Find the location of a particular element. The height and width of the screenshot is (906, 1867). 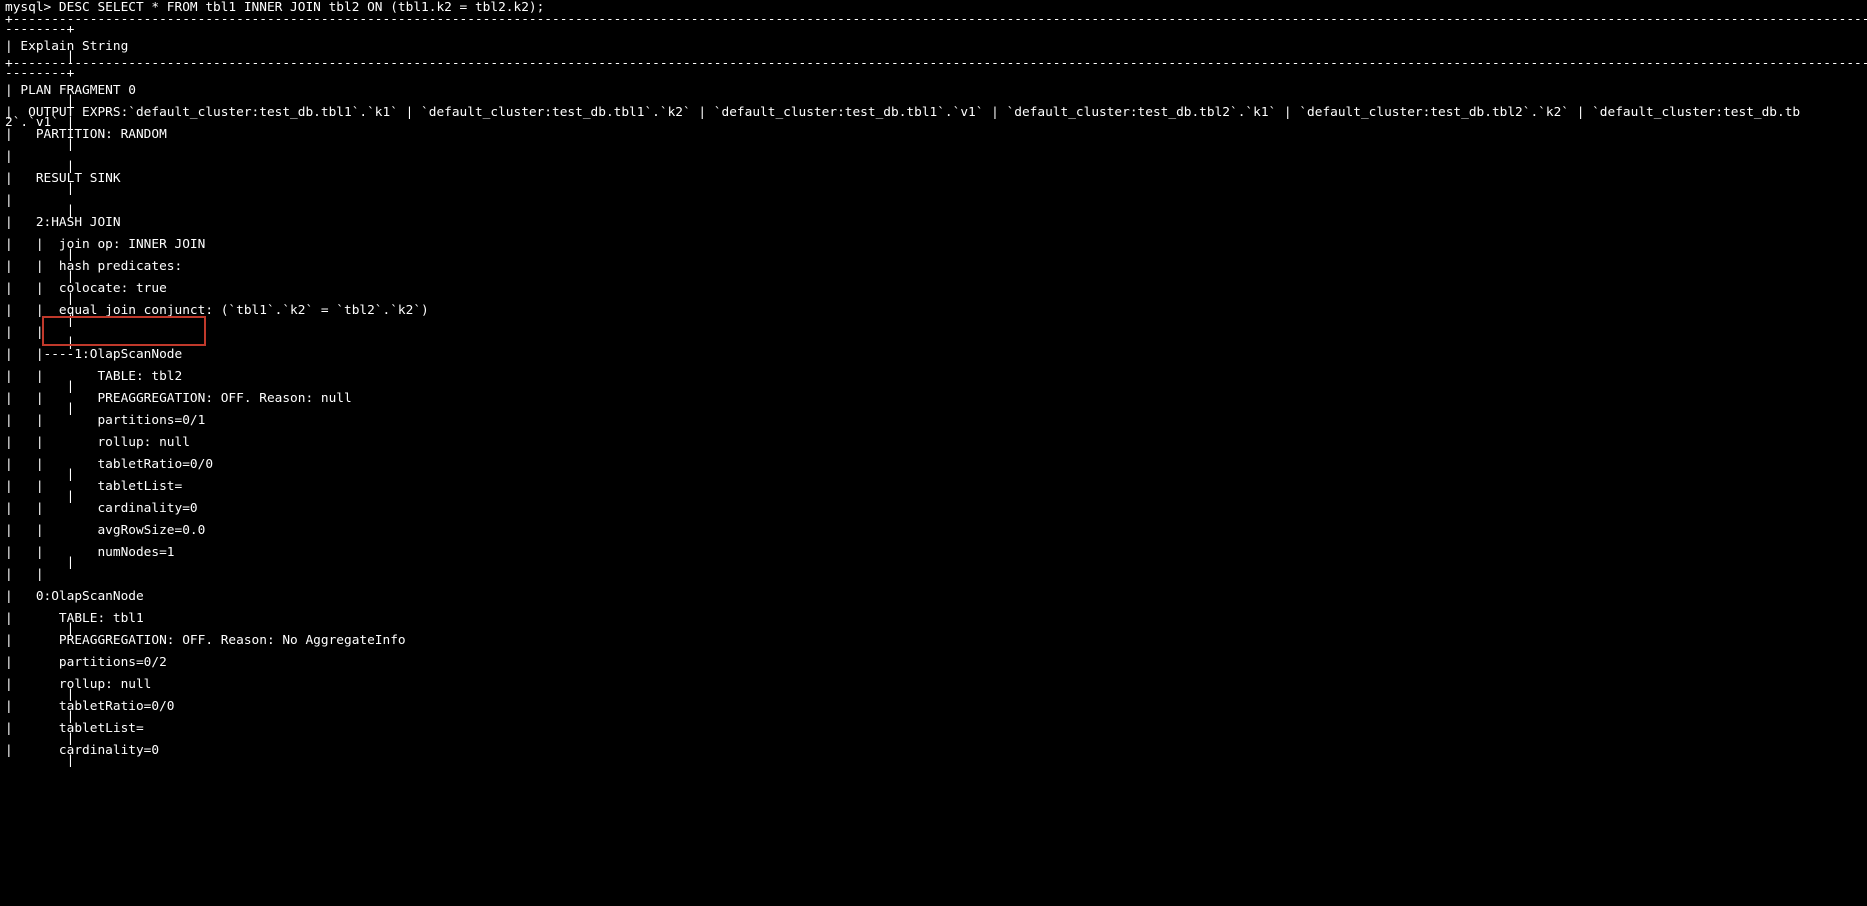

plan-row: | | cardinality=0 is located at coordinates (101, 508).